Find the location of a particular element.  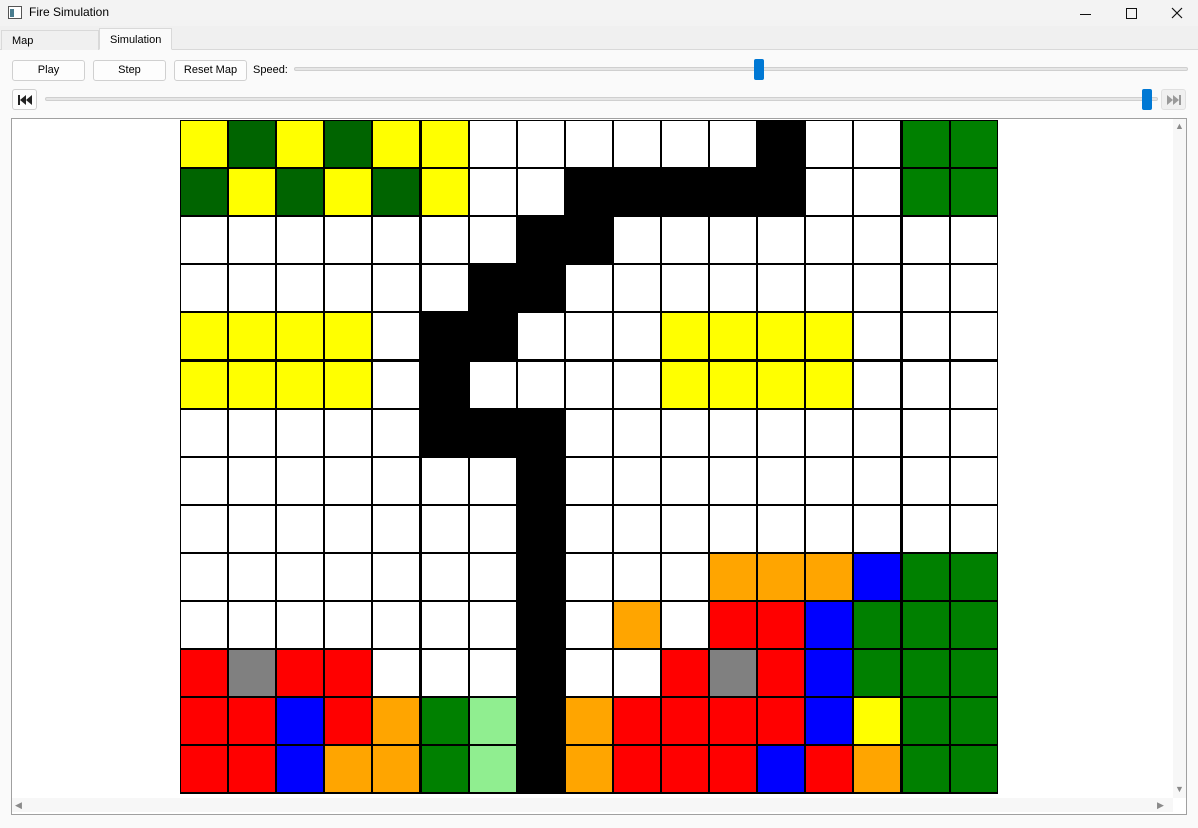

scroll-up-icon: ▲ is located at coordinates (1179, 126).